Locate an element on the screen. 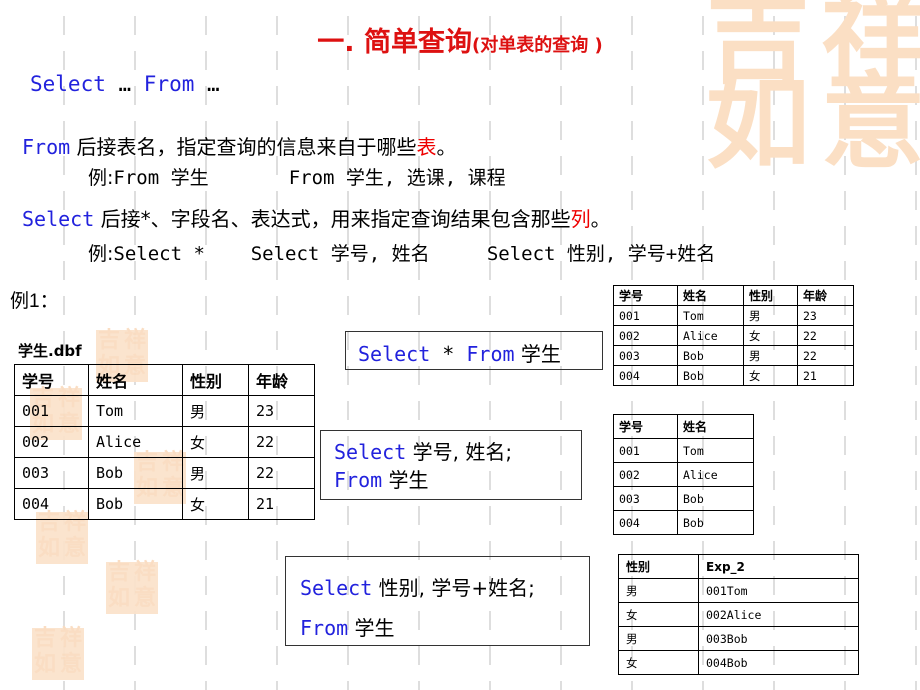 The height and width of the screenshot is (690, 920). students-table: 学号 姓名 性别 年龄 001 Tom 男 23 002 Alice 女 22 is located at coordinates (164, 442).